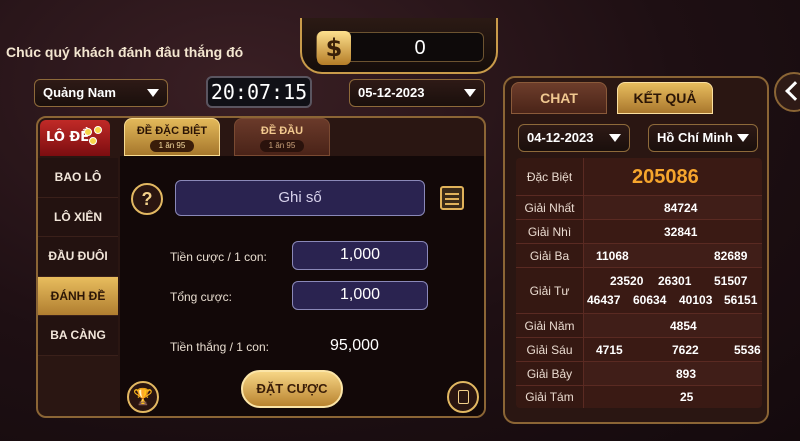 The width and height of the screenshot is (800, 441). I want to click on tab-chat: CHAT, so click(559, 98).